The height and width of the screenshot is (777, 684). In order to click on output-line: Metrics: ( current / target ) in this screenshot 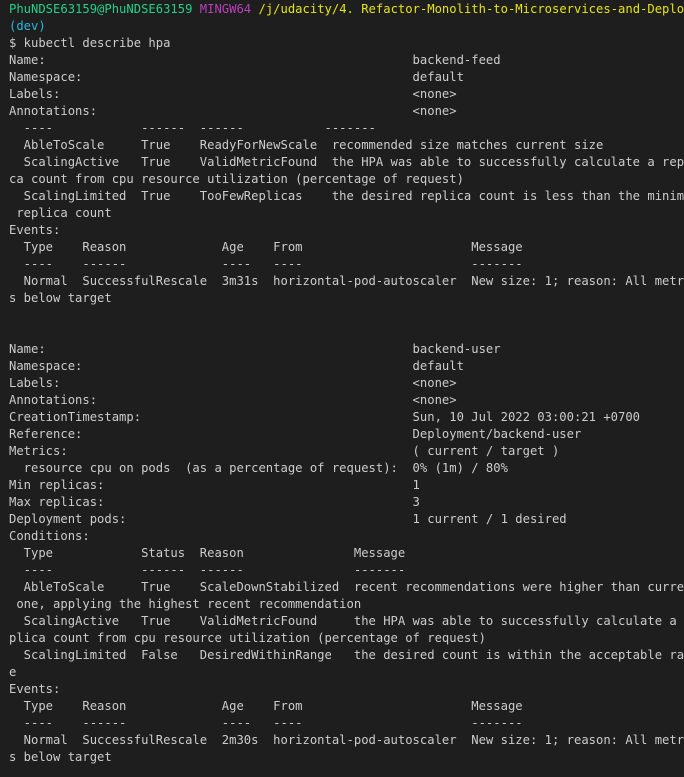, I will do `click(284, 451)`.